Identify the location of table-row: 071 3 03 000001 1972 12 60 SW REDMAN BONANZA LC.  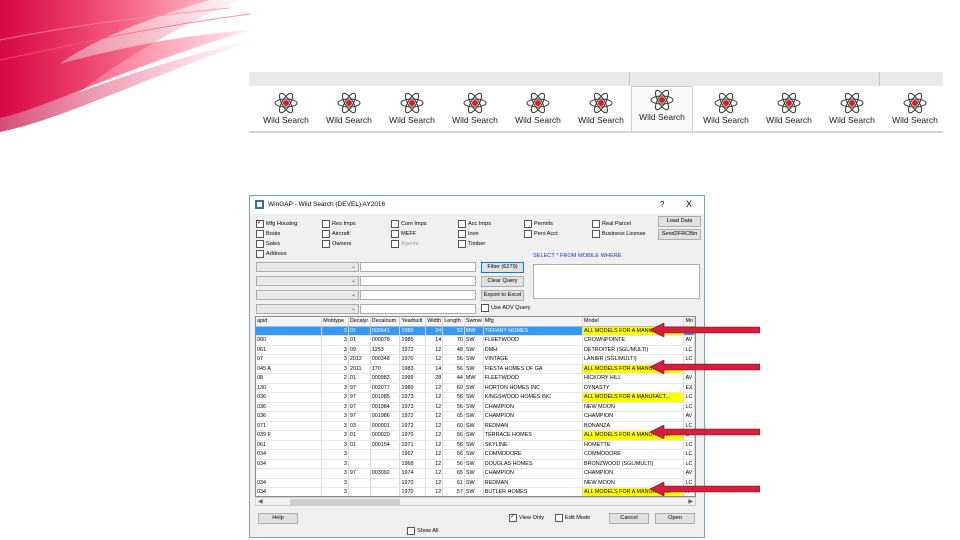
(475, 426).